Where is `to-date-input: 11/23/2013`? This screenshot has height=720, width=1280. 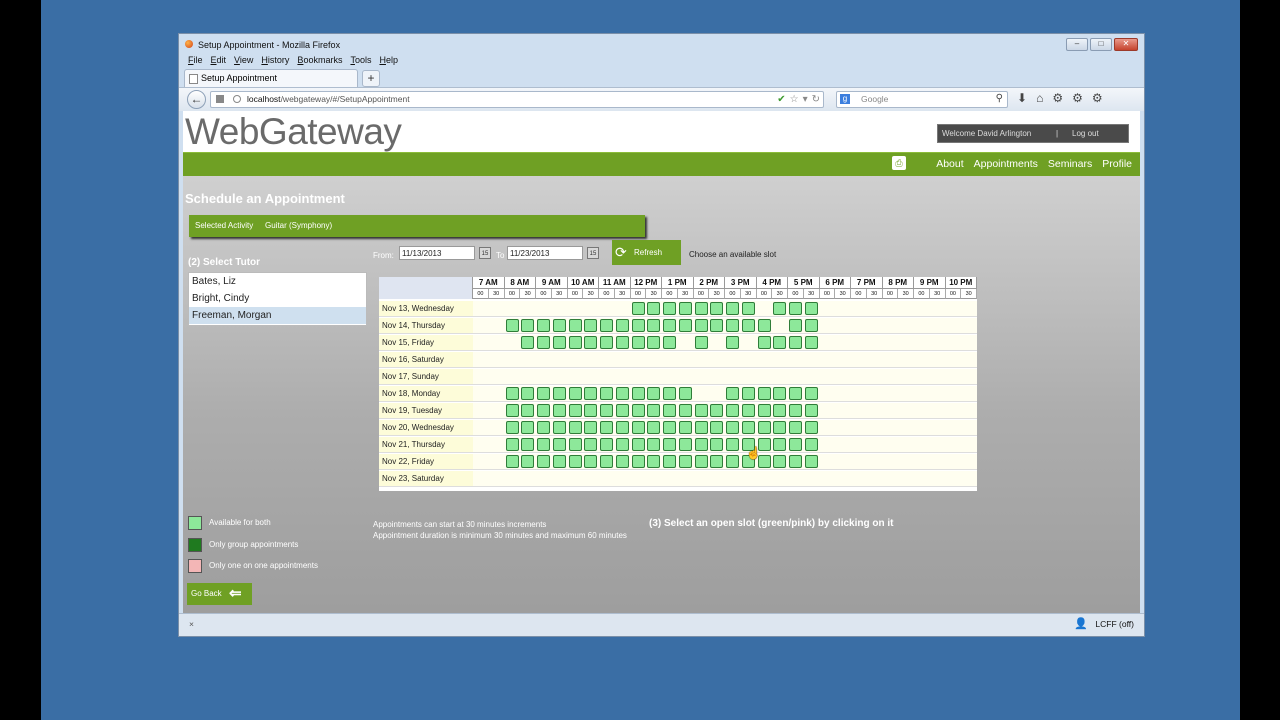 to-date-input: 11/23/2013 is located at coordinates (545, 253).